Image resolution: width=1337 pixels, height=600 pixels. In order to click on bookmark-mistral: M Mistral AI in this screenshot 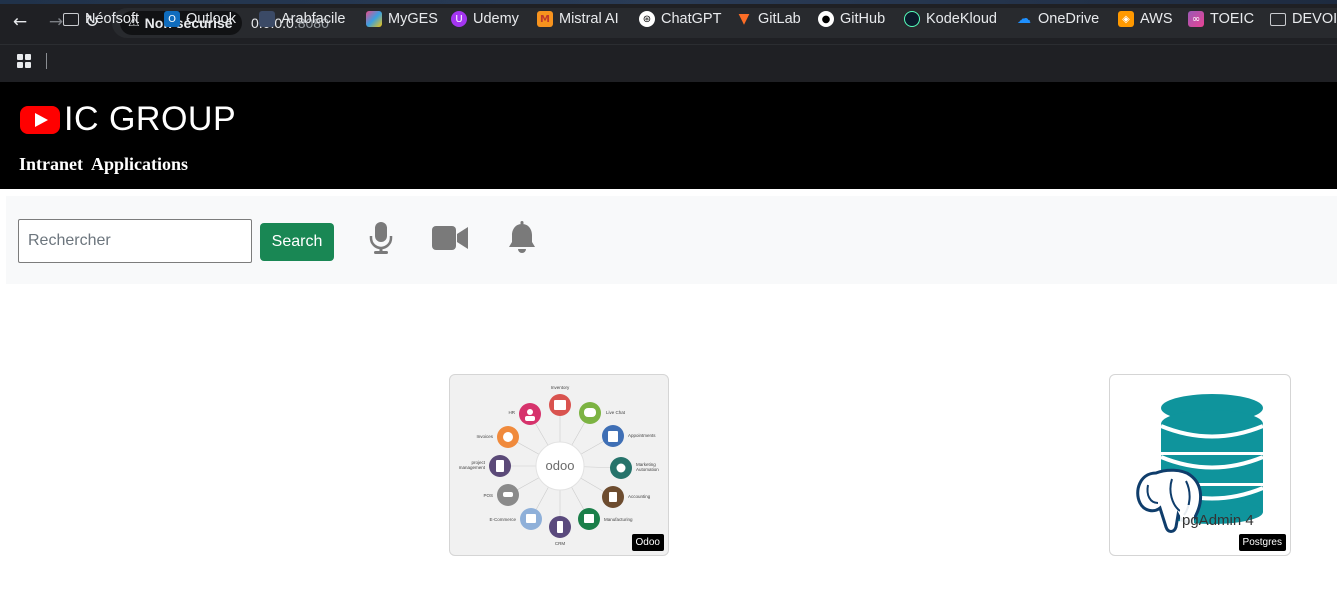, I will do `click(578, 19)`.